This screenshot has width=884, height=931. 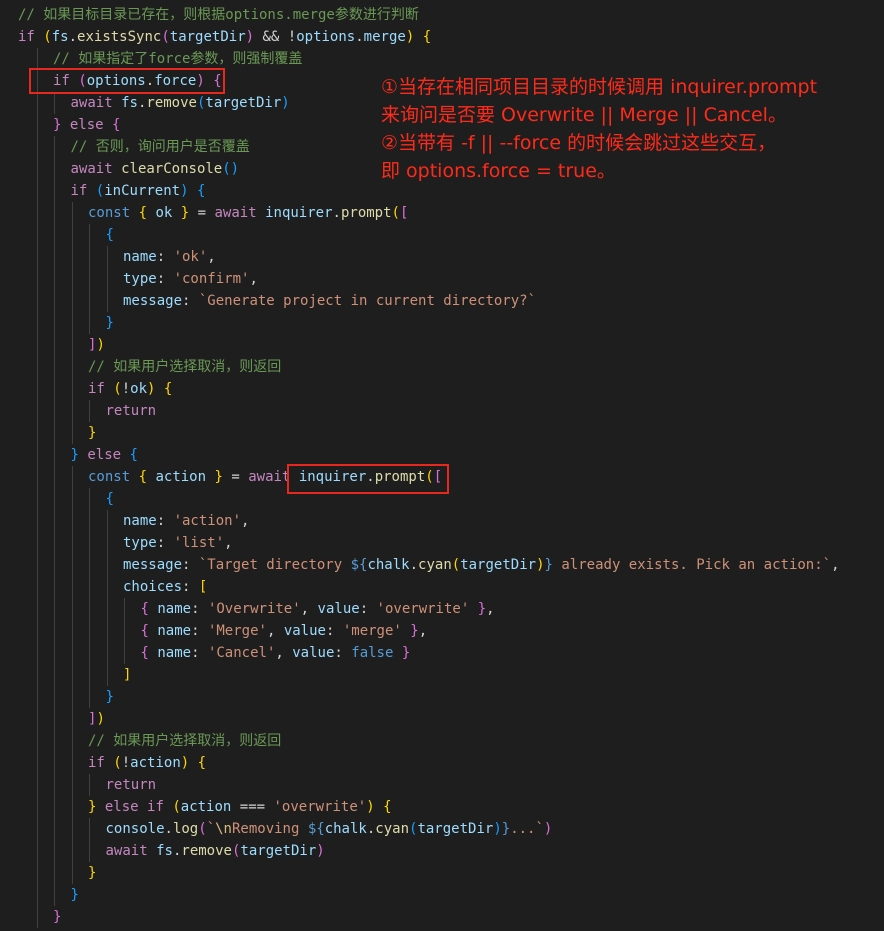 I want to click on code-token: prompt, so click(x=366, y=213).